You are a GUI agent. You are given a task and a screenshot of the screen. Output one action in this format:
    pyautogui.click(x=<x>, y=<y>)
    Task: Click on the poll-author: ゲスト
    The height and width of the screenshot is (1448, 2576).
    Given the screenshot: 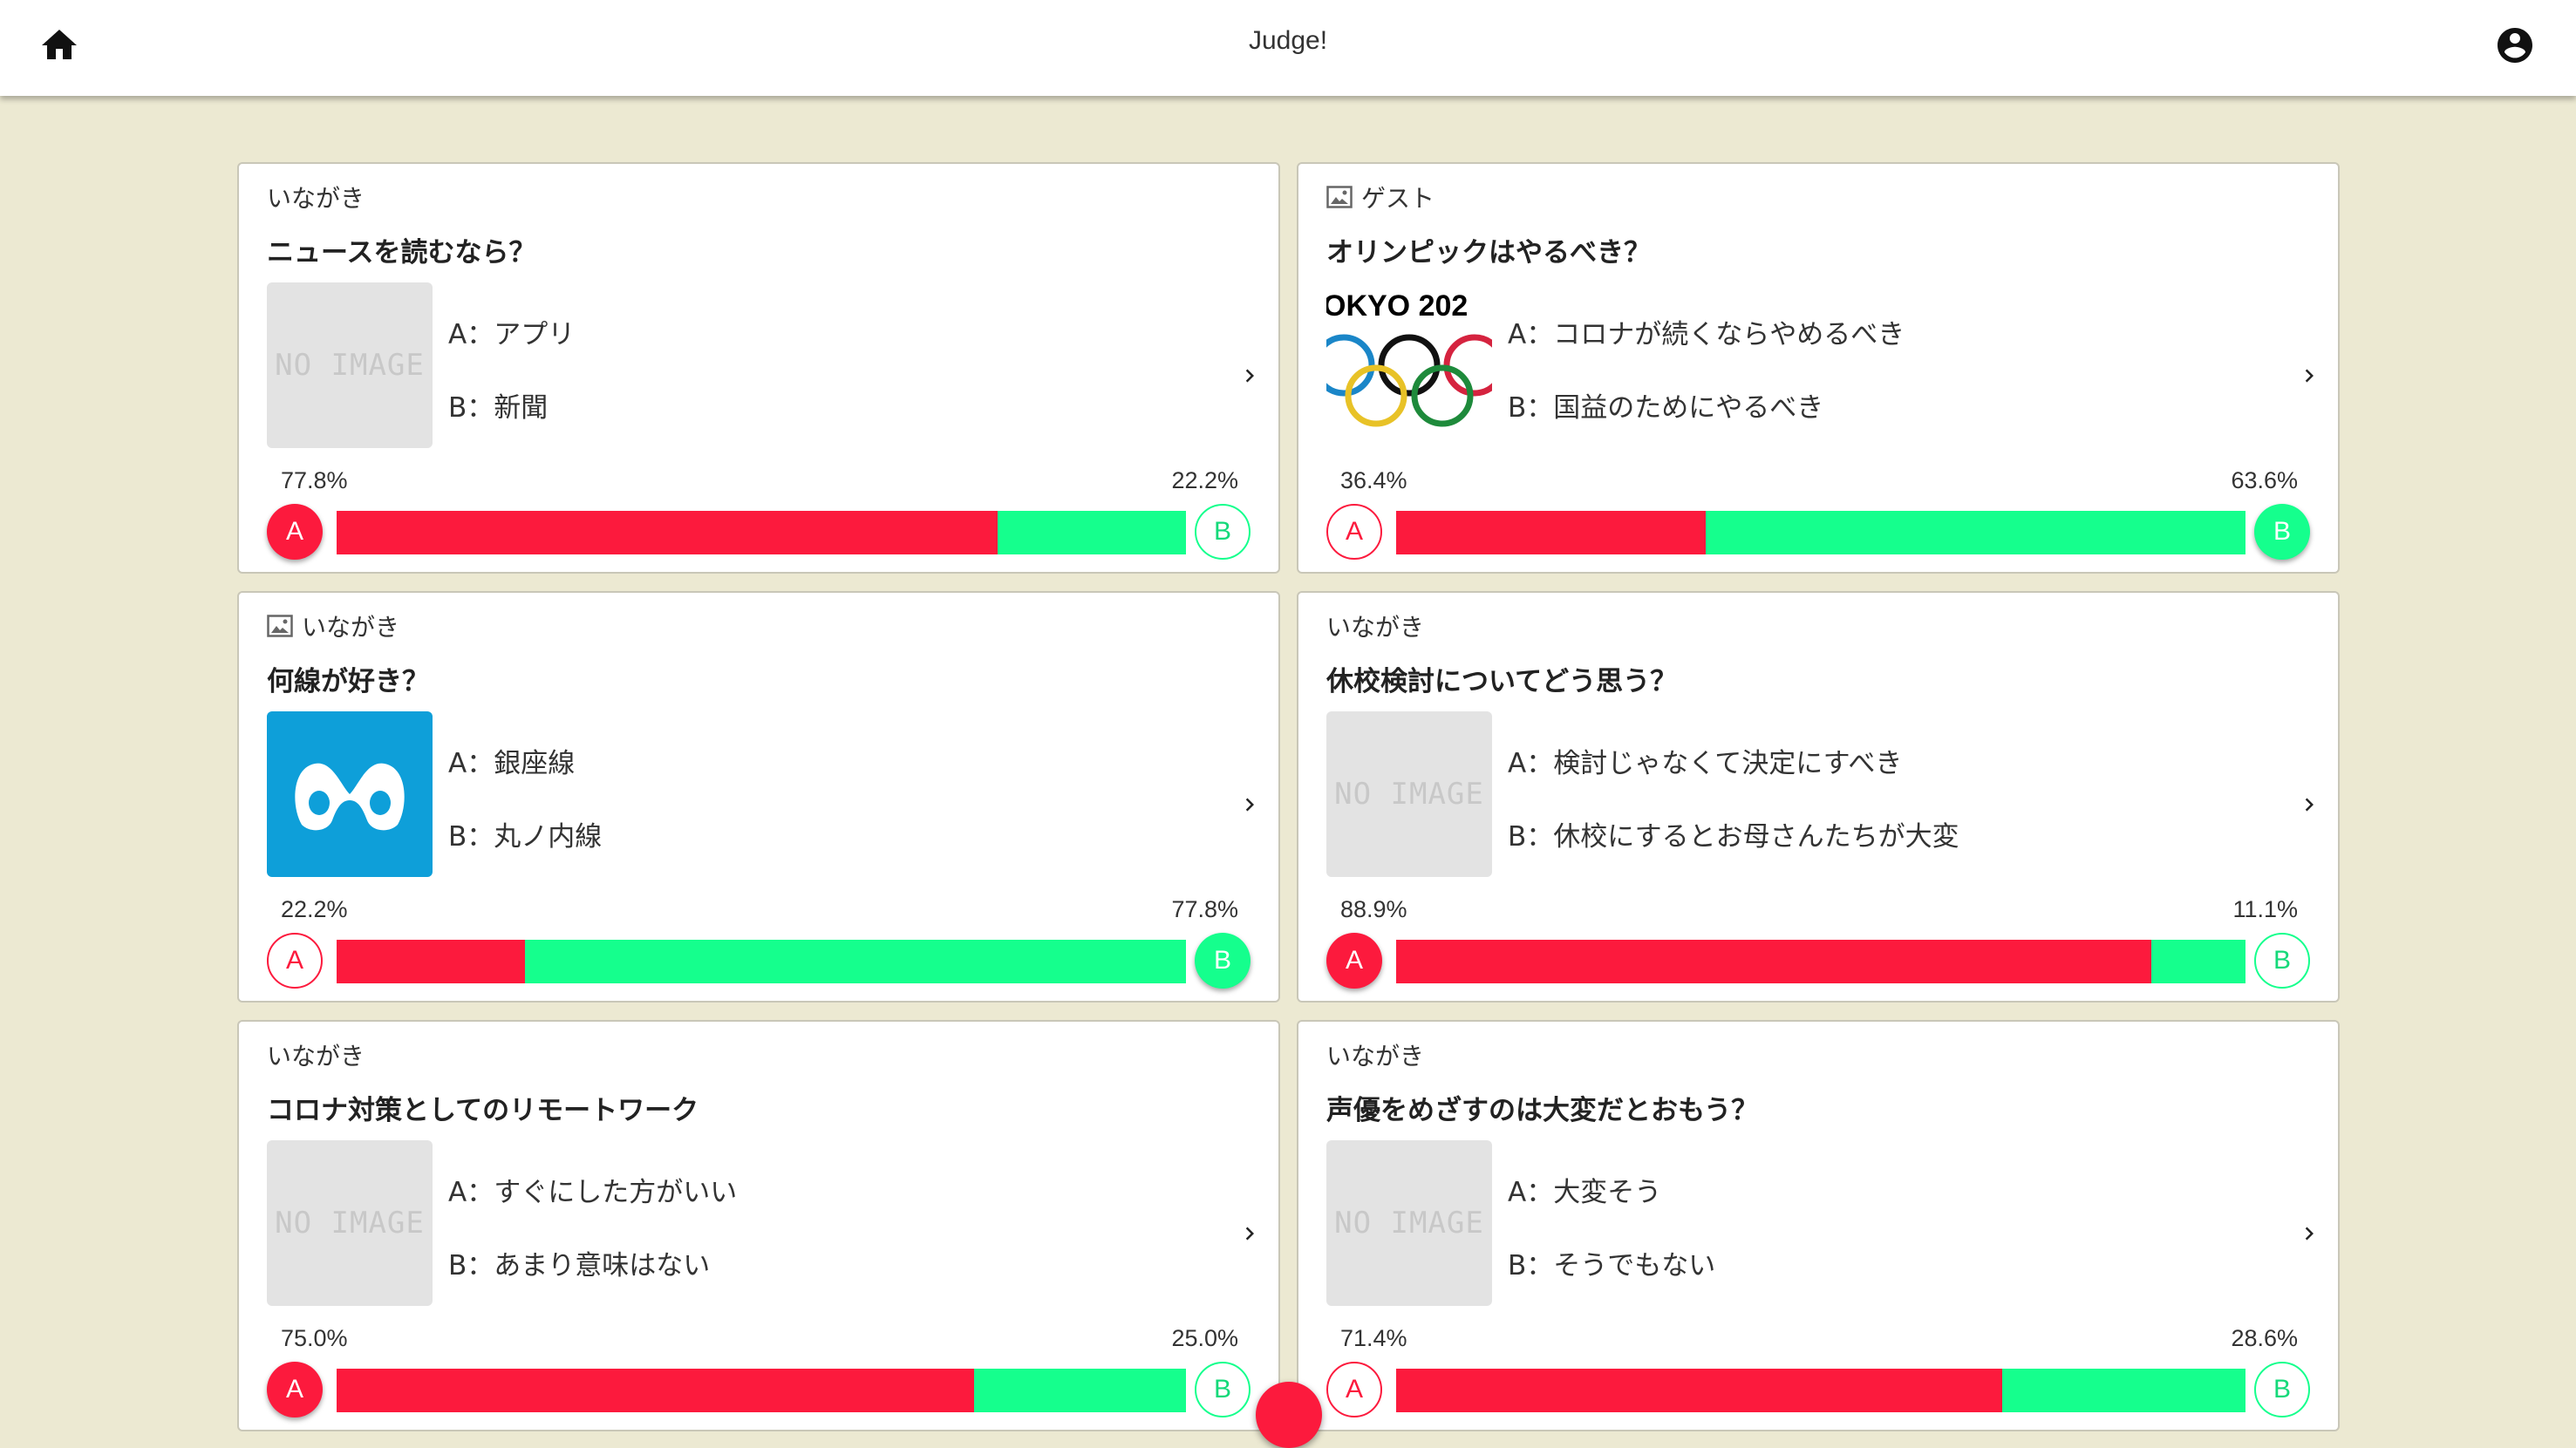 What is the action you would take?
    pyautogui.click(x=1380, y=197)
    